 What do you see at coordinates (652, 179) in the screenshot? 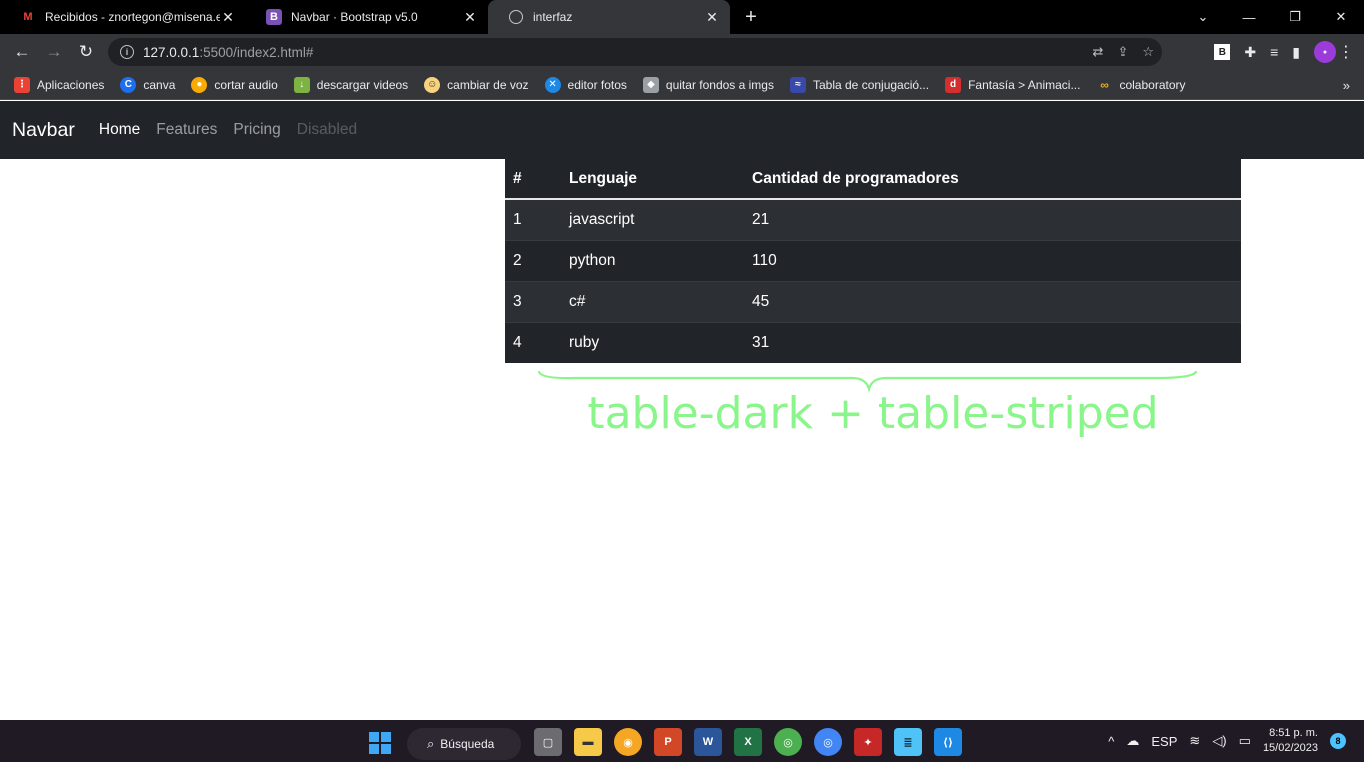
I see `column-header: Lenguaje` at bounding box center [652, 179].